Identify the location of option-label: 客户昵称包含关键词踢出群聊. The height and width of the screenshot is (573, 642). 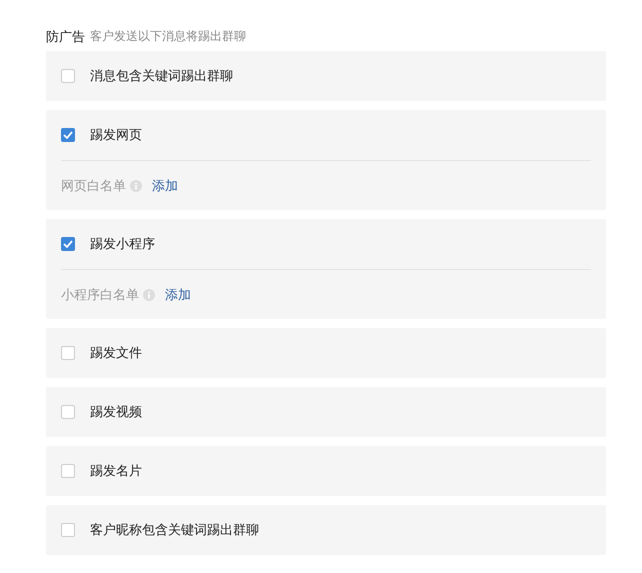
(174, 530).